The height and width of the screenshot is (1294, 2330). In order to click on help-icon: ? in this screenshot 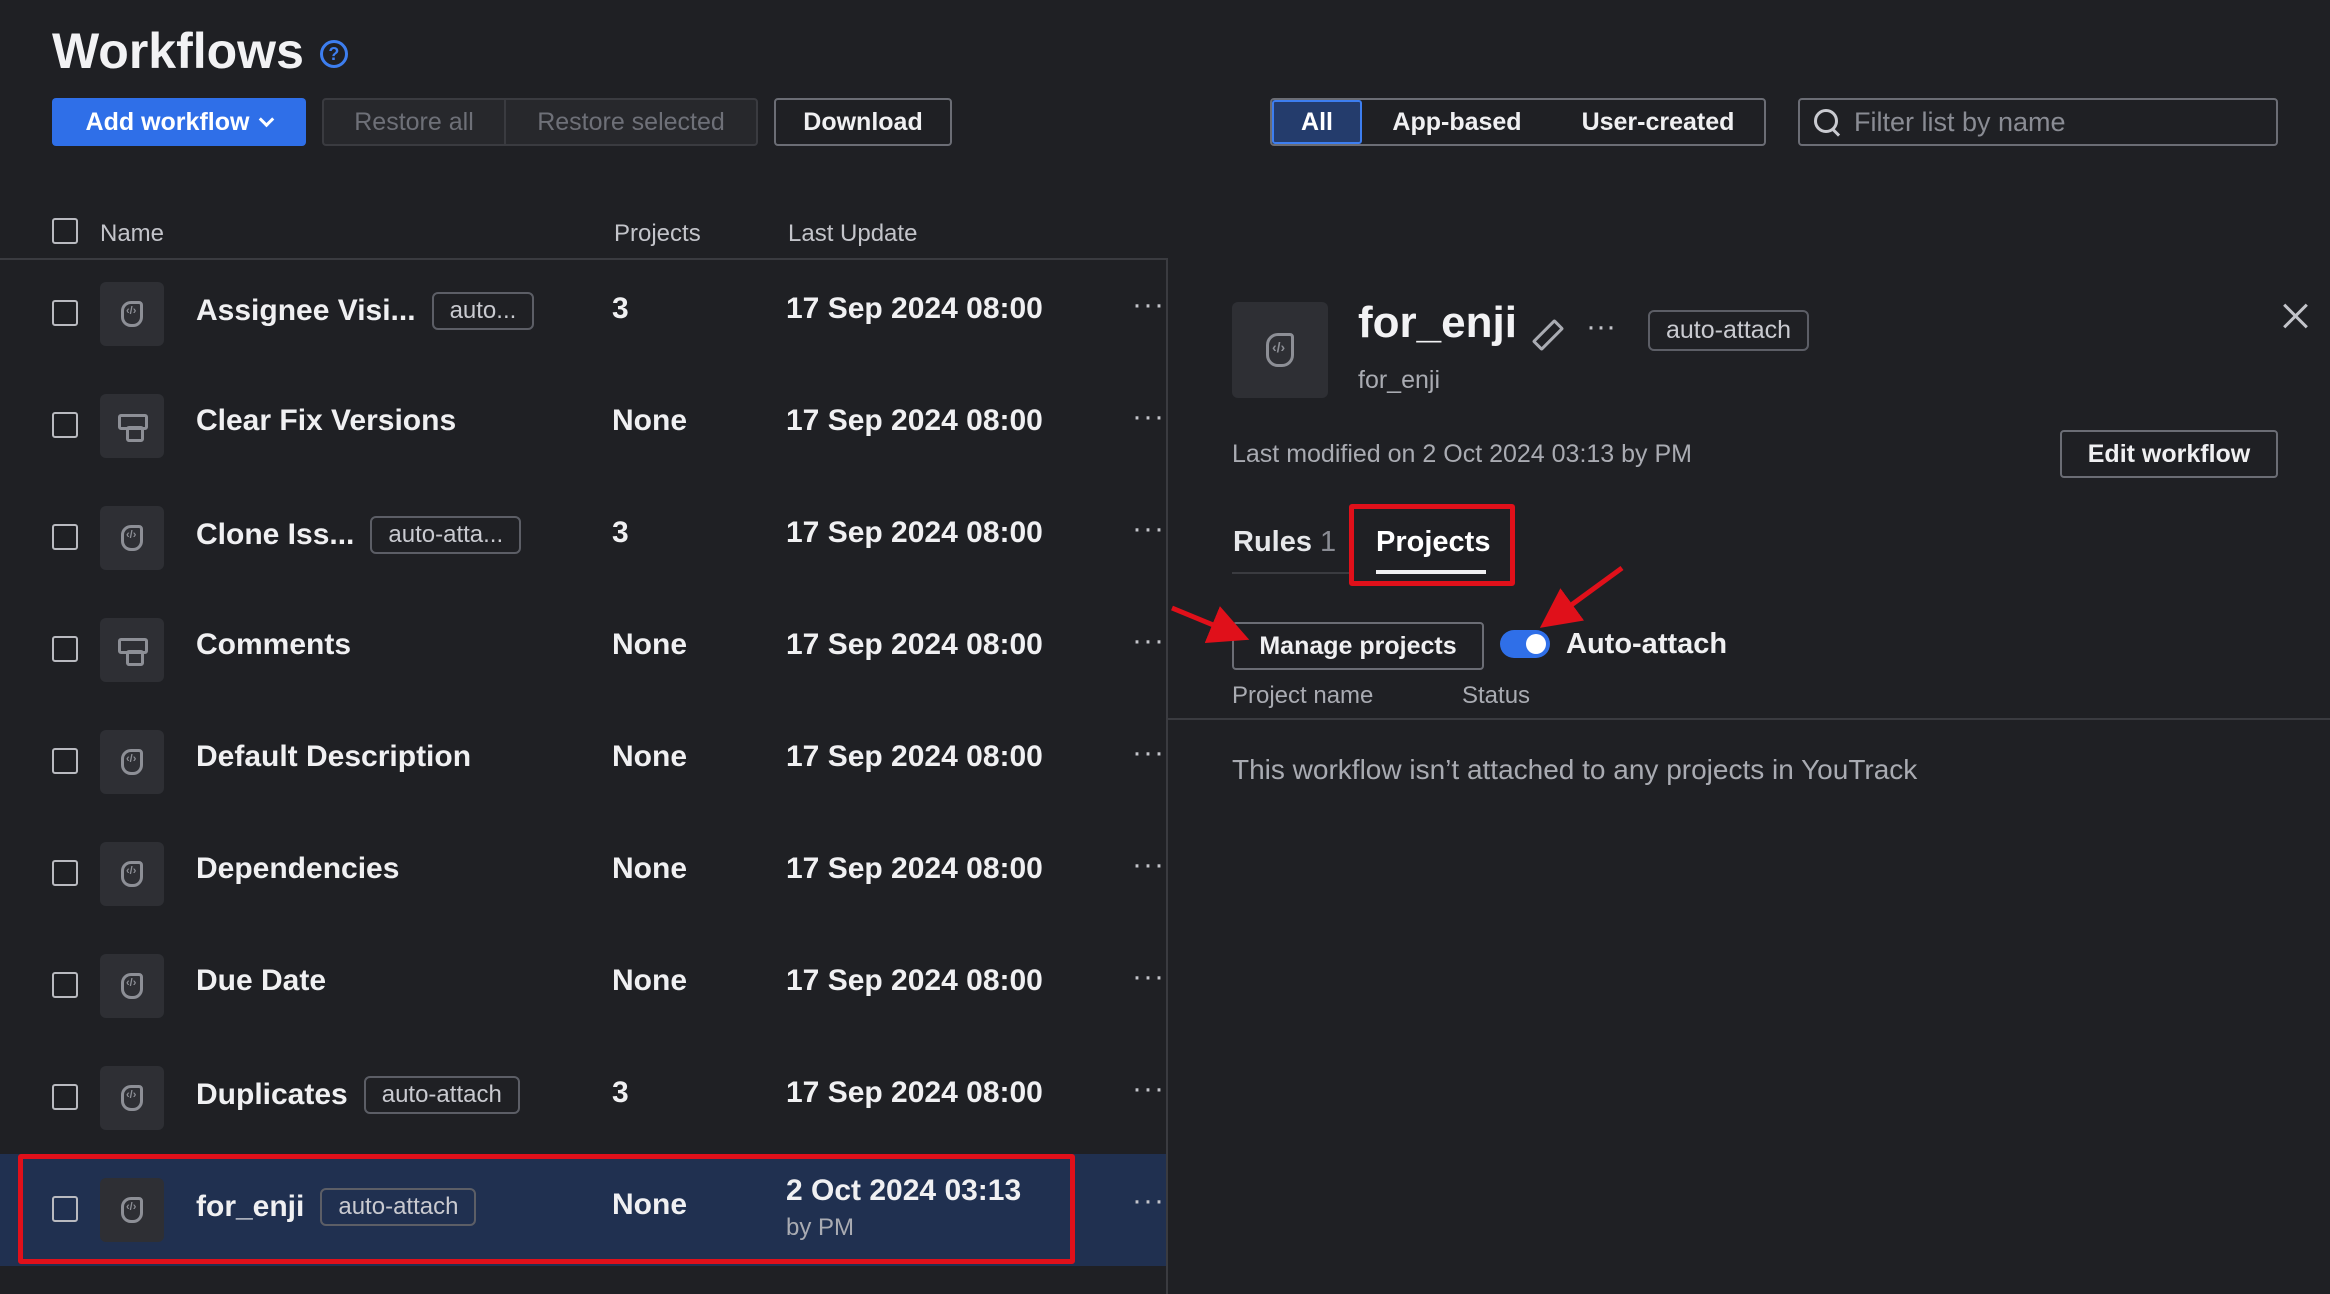, I will do `click(333, 54)`.